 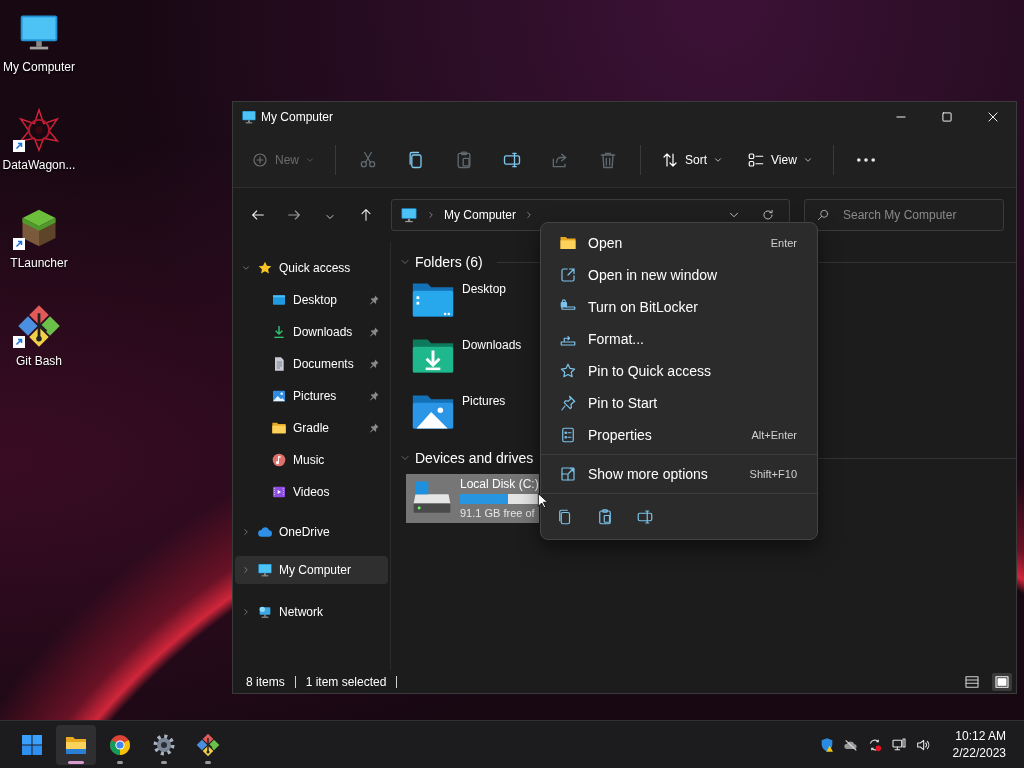 What do you see at coordinates (979, 744) in the screenshot?
I see `clock: 10:12 AM 2/22/2023` at bounding box center [979, 744].